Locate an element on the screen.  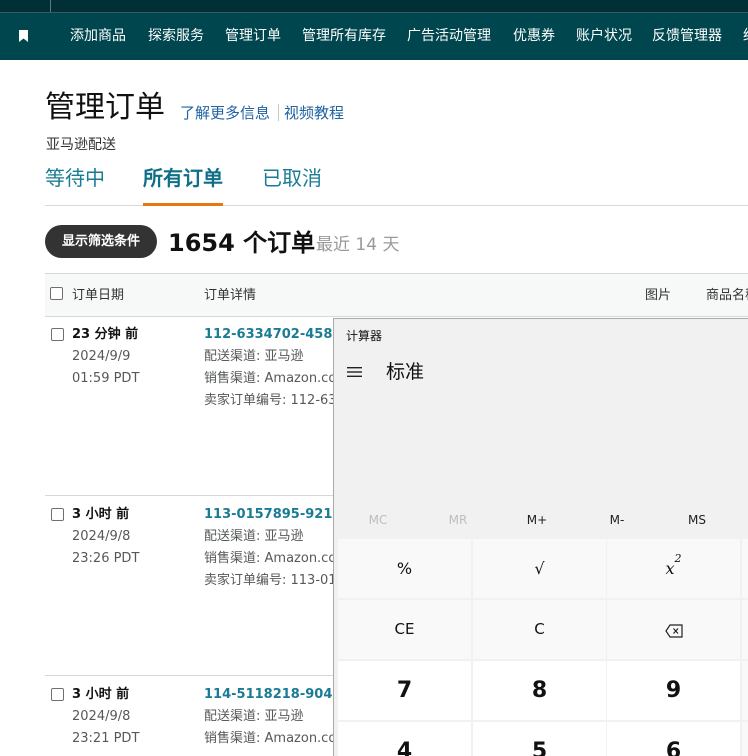
row-seller-order: 卖家订单编号: 112-63 is located at coordinates (270, 400).